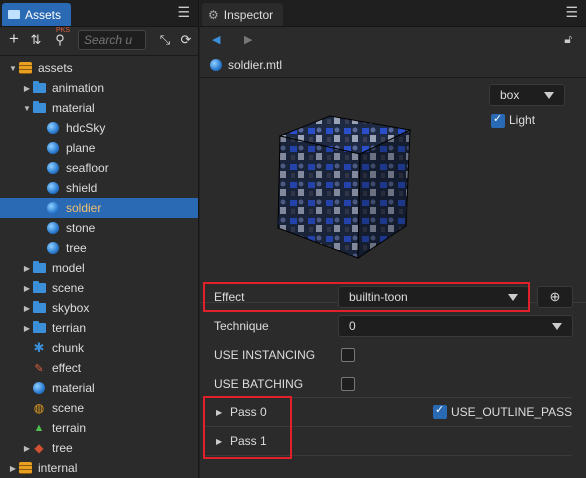  What do you see at coordinates (82, 188) in the screenshot?
I see `tree-item-label: shield` at bounding box center [82, 188].